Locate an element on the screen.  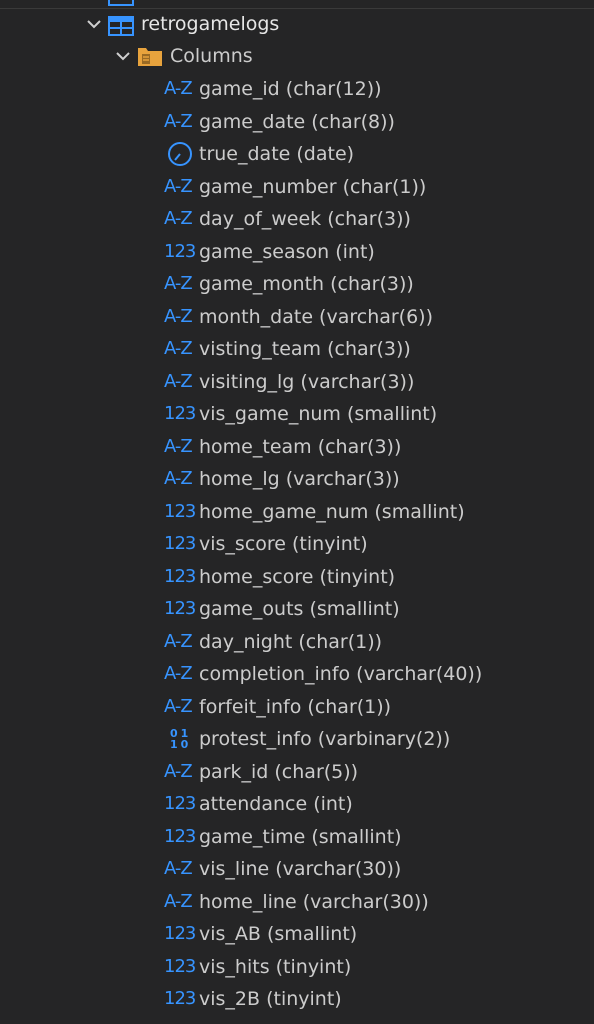
column-item: 123 game_outs (smallint) is located at coordinates (297, 609).